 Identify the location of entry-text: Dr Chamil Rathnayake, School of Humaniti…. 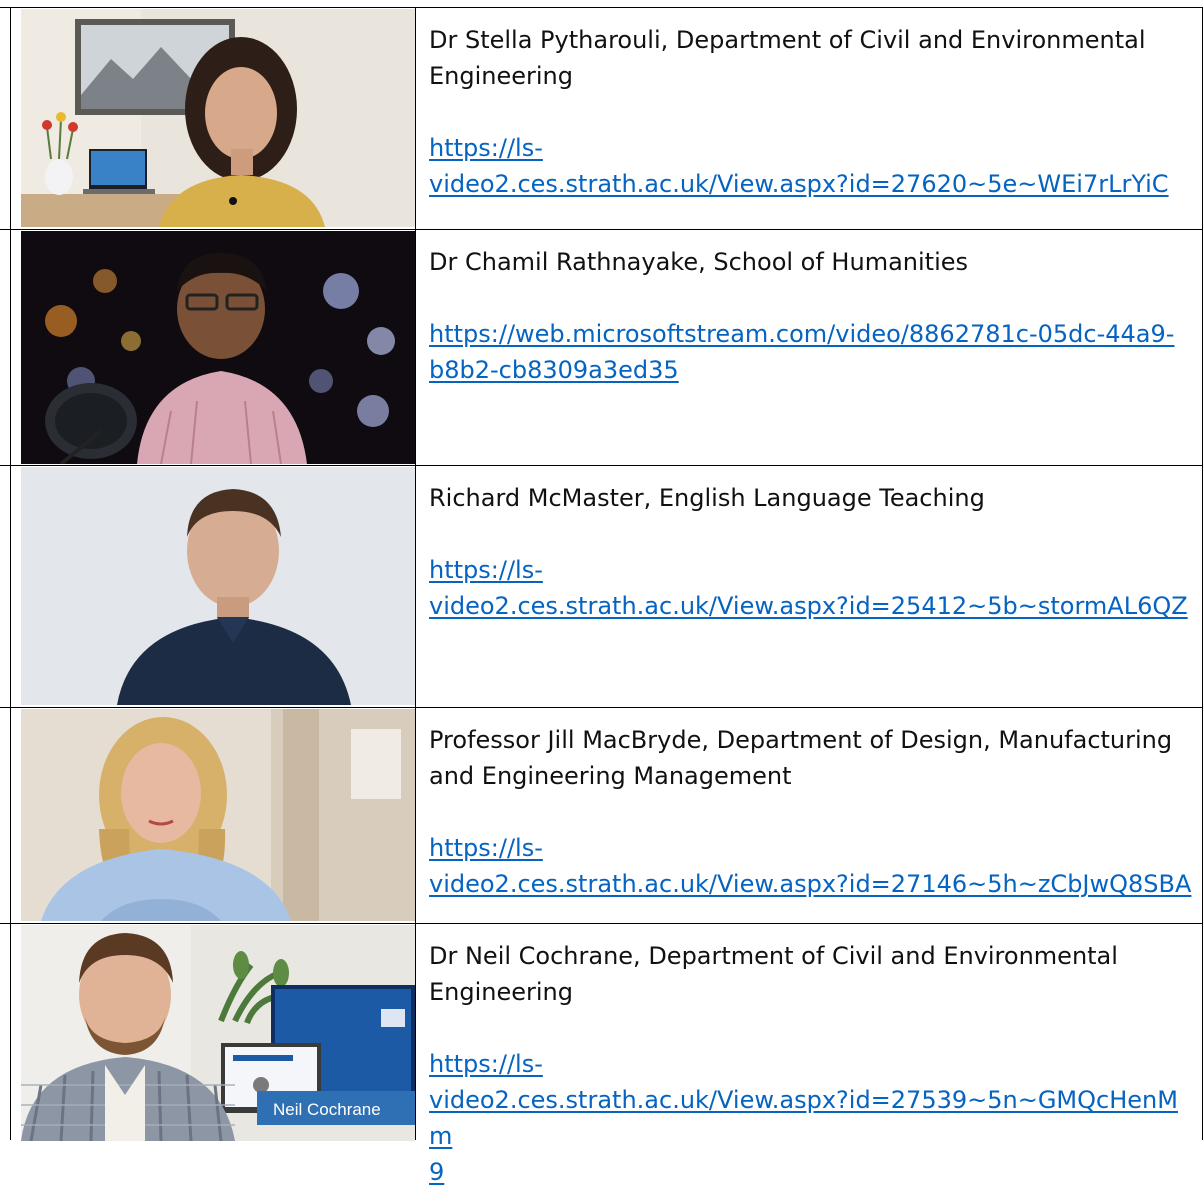
(814, 316).